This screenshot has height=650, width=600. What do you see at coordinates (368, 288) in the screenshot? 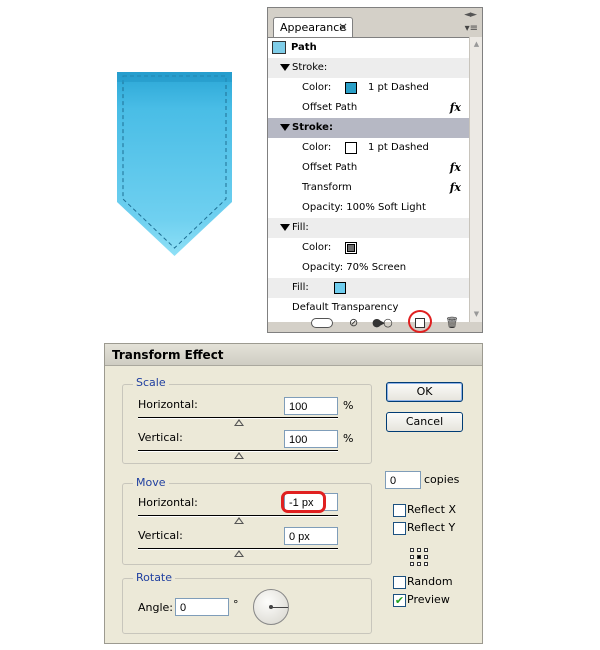
I see `fill-row-2: Fill:` at bounding box center [368, 288].